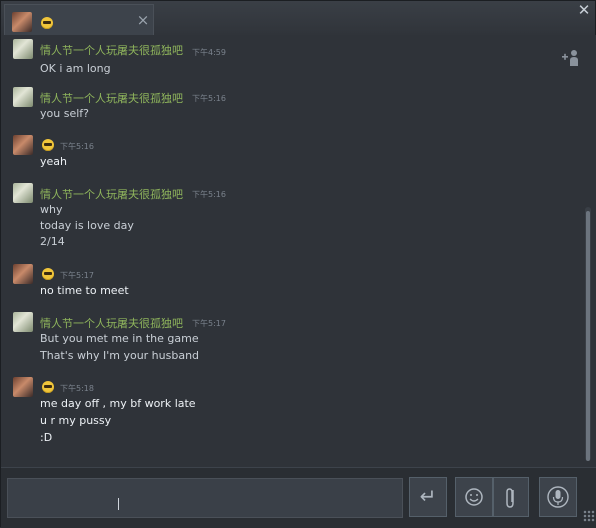  What do you see at coordinates (87, 225) in the screenshot?
I see `message-text: today is love day` at bounding box center [87, 225].